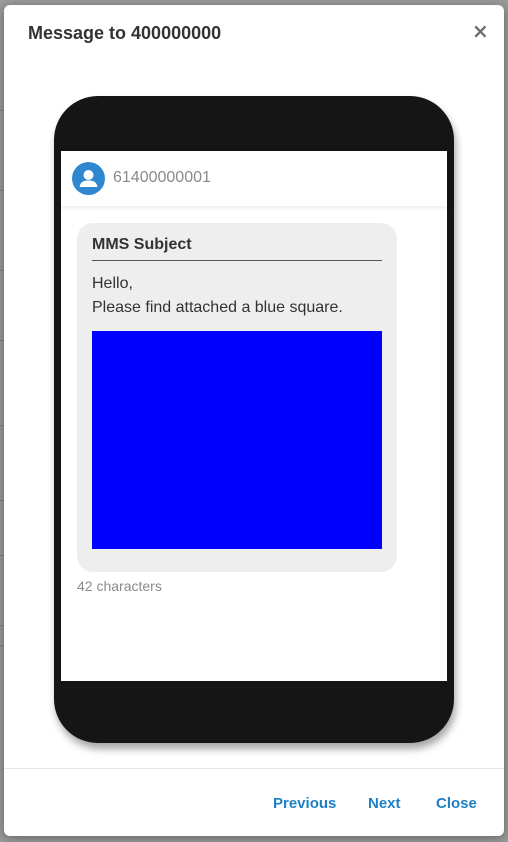  I want to click on dialog-header: Message to 400000000 ×, so click(254, 35).